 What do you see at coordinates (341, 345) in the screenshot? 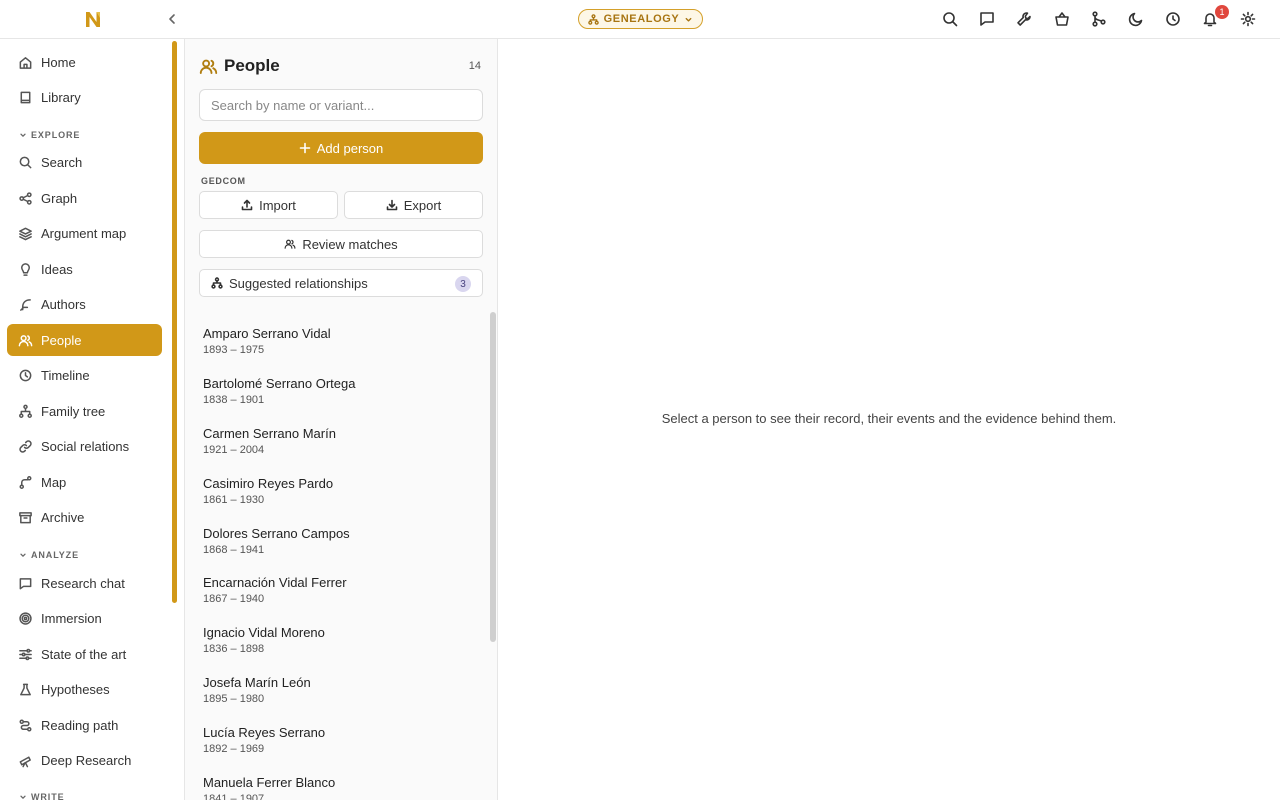
I see `list-item: Amparo Serrano Vidal 1893 – 1975` at bounding box center [341, 345].